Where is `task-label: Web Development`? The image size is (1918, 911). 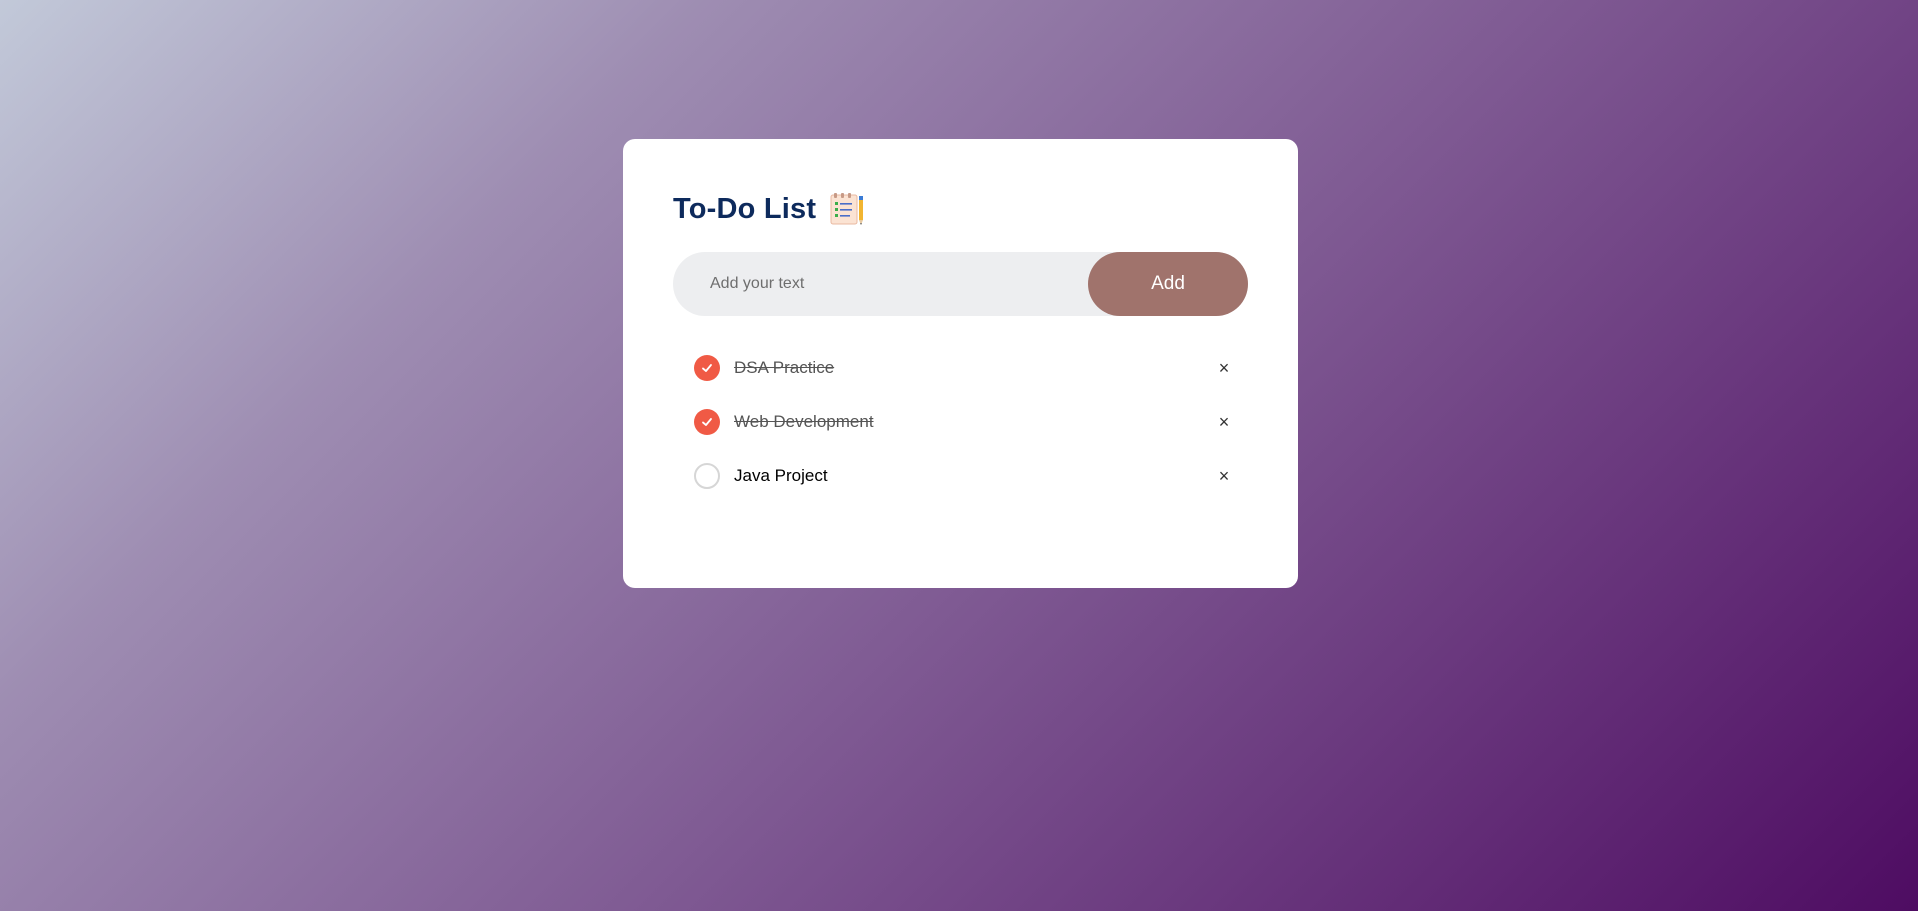 task-label: Web Development is located at coordinates (804, 421).